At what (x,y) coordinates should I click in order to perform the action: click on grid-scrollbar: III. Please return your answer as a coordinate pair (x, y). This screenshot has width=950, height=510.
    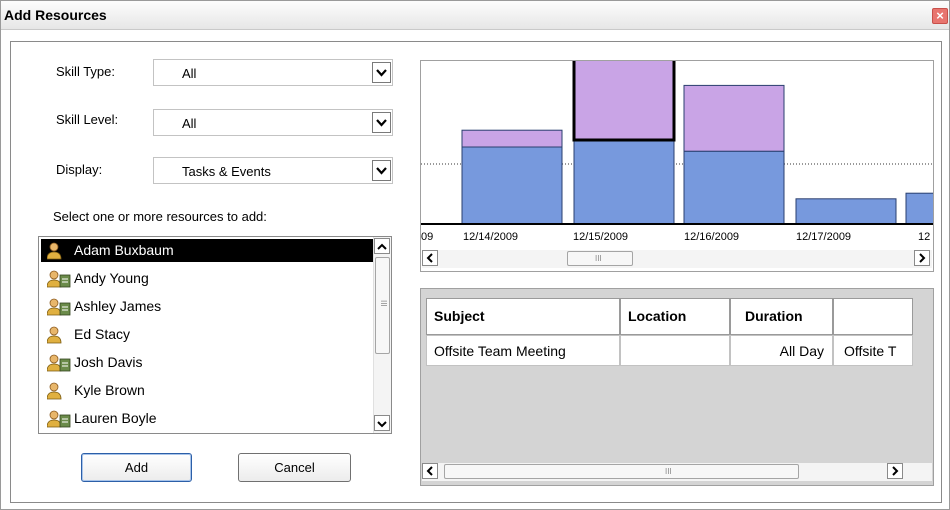
    Looking at the image, I should click on (677, 472).